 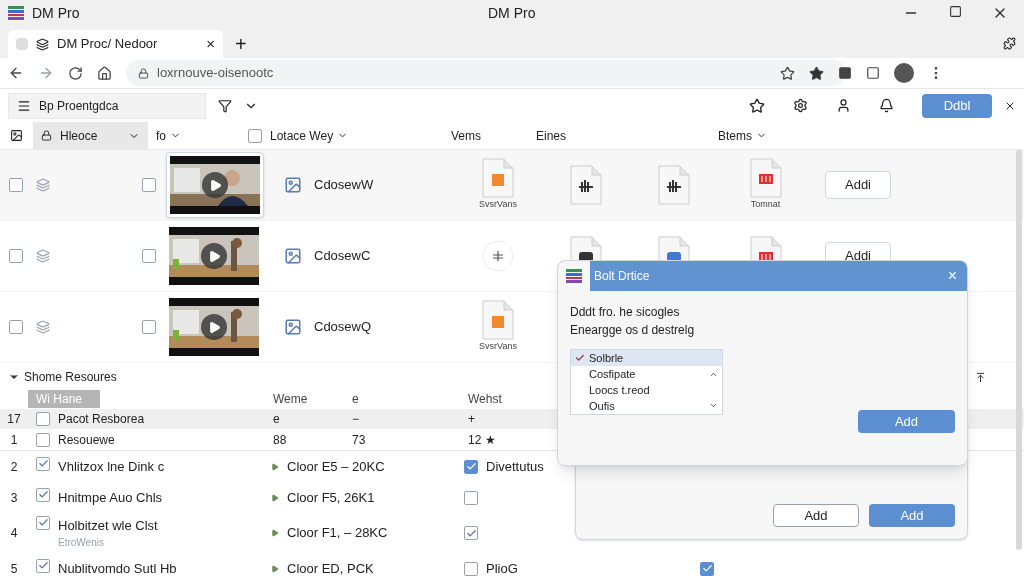 What do you see at coordinates (280, 440) in the screenshot?
I see `table-cell-text: 88` at bounding box center [280, 440].